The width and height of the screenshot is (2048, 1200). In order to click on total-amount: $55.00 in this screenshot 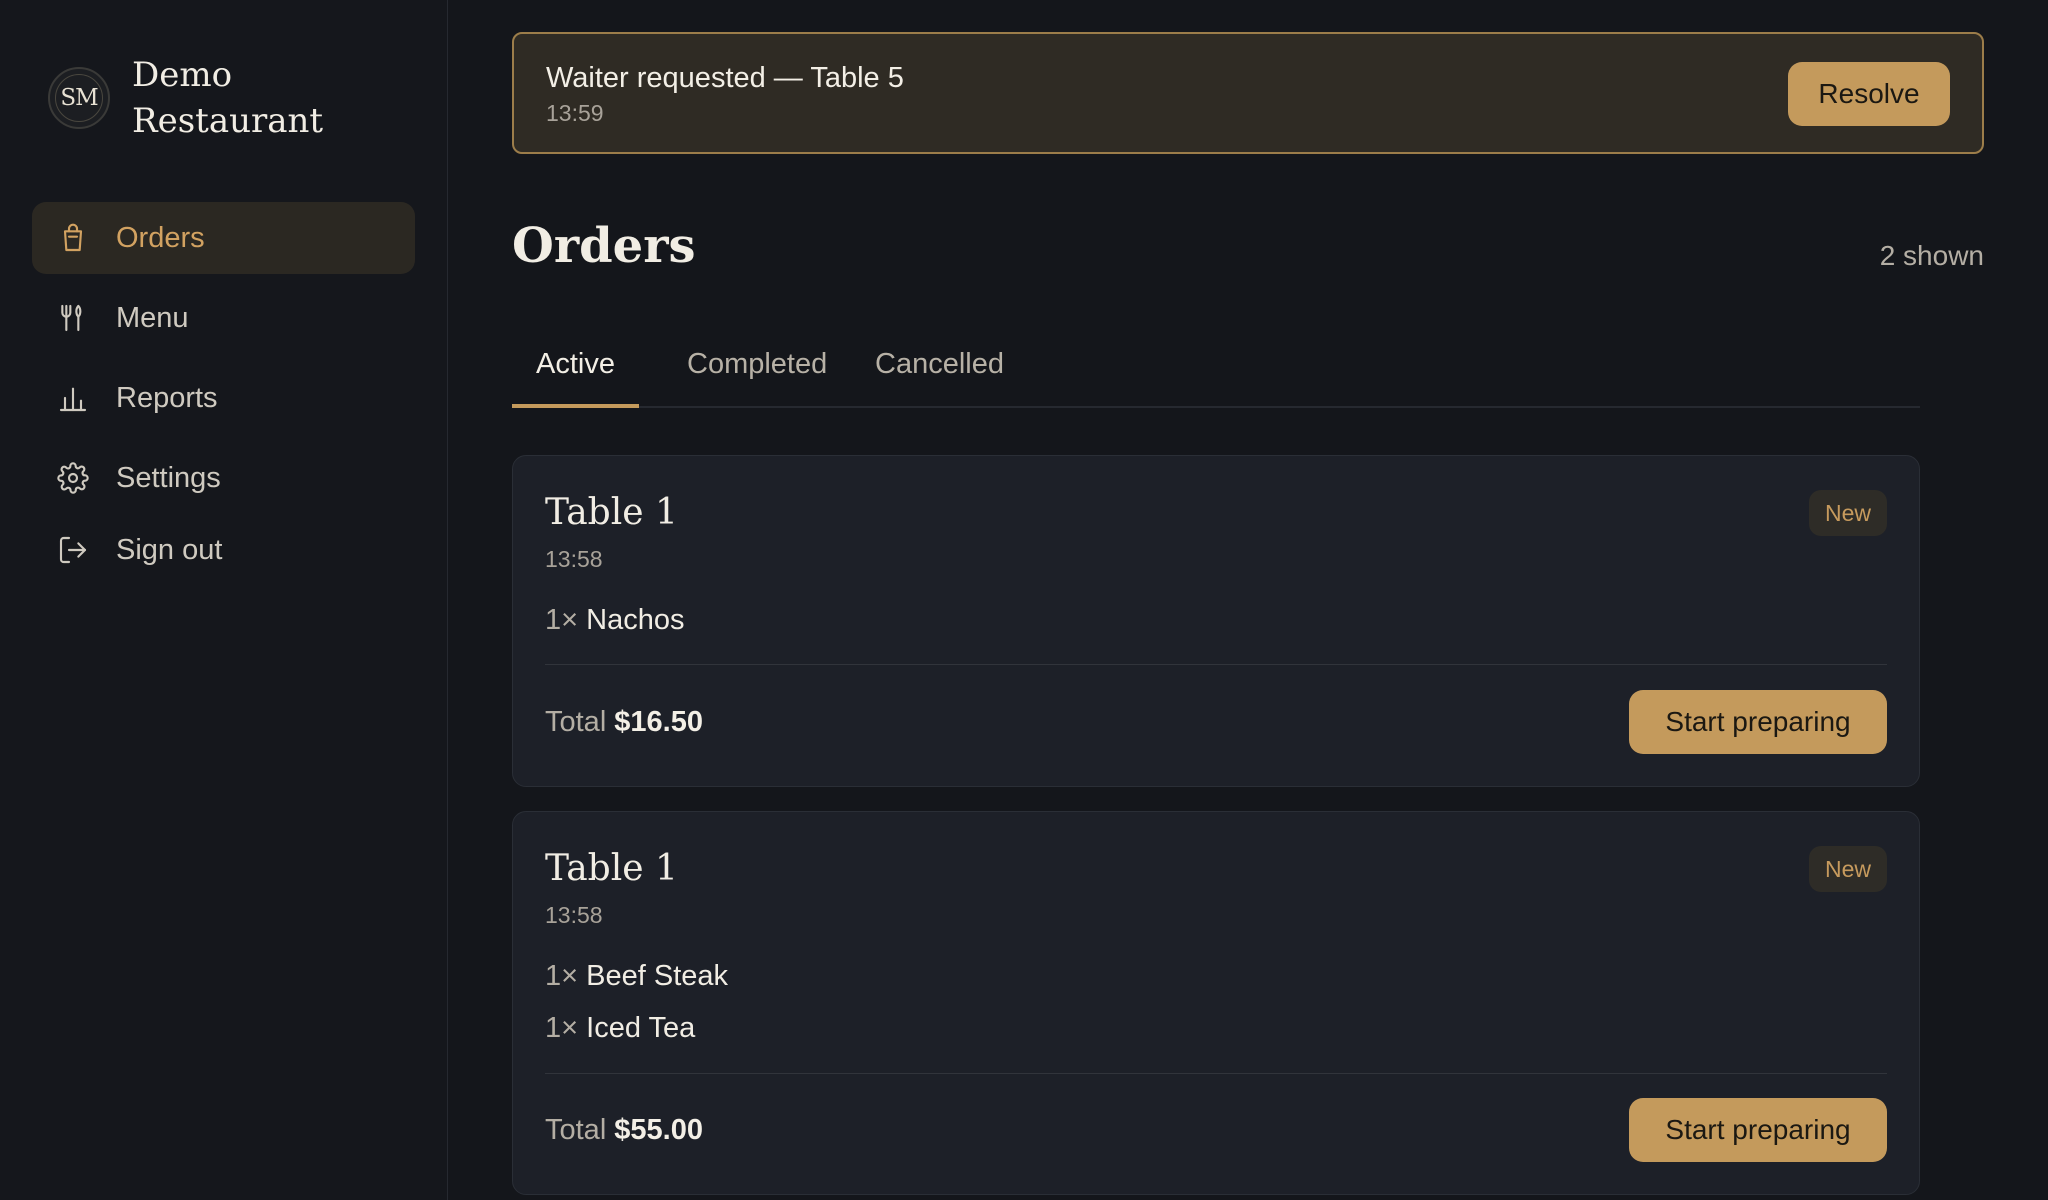, I will do `click(658, 1130)`.